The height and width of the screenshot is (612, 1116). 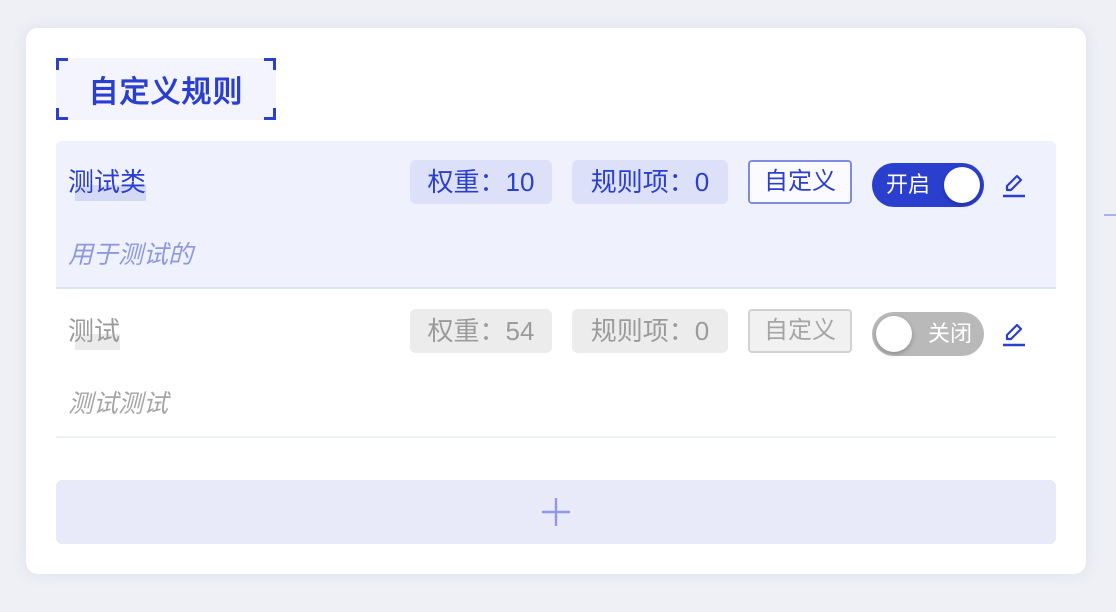 What do you see at coordinates (270, 114) in the screenshot?
I see `corner-bracket-bottom-right` at bounding box center [270, 114].